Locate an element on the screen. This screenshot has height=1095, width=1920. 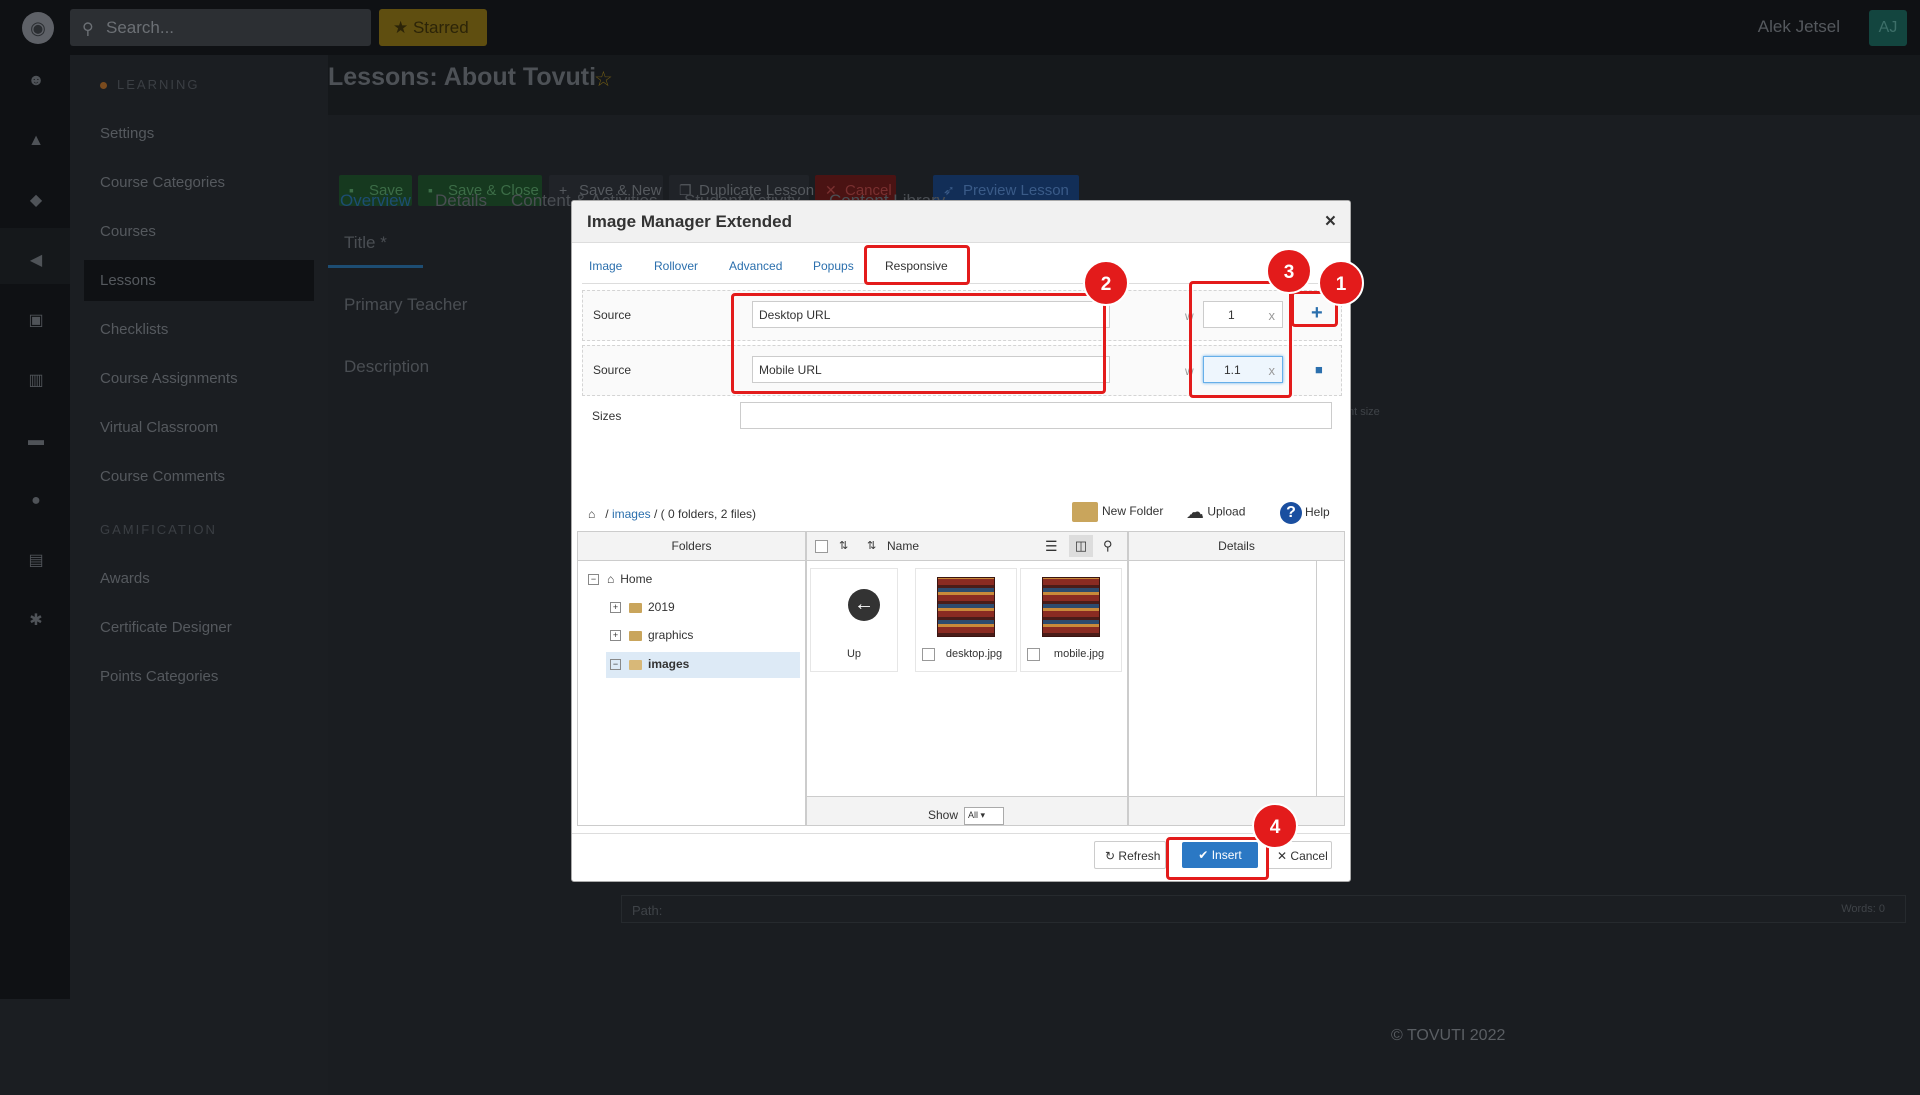
list-view-icon: ☰ is located at coordinates (1051, 546).